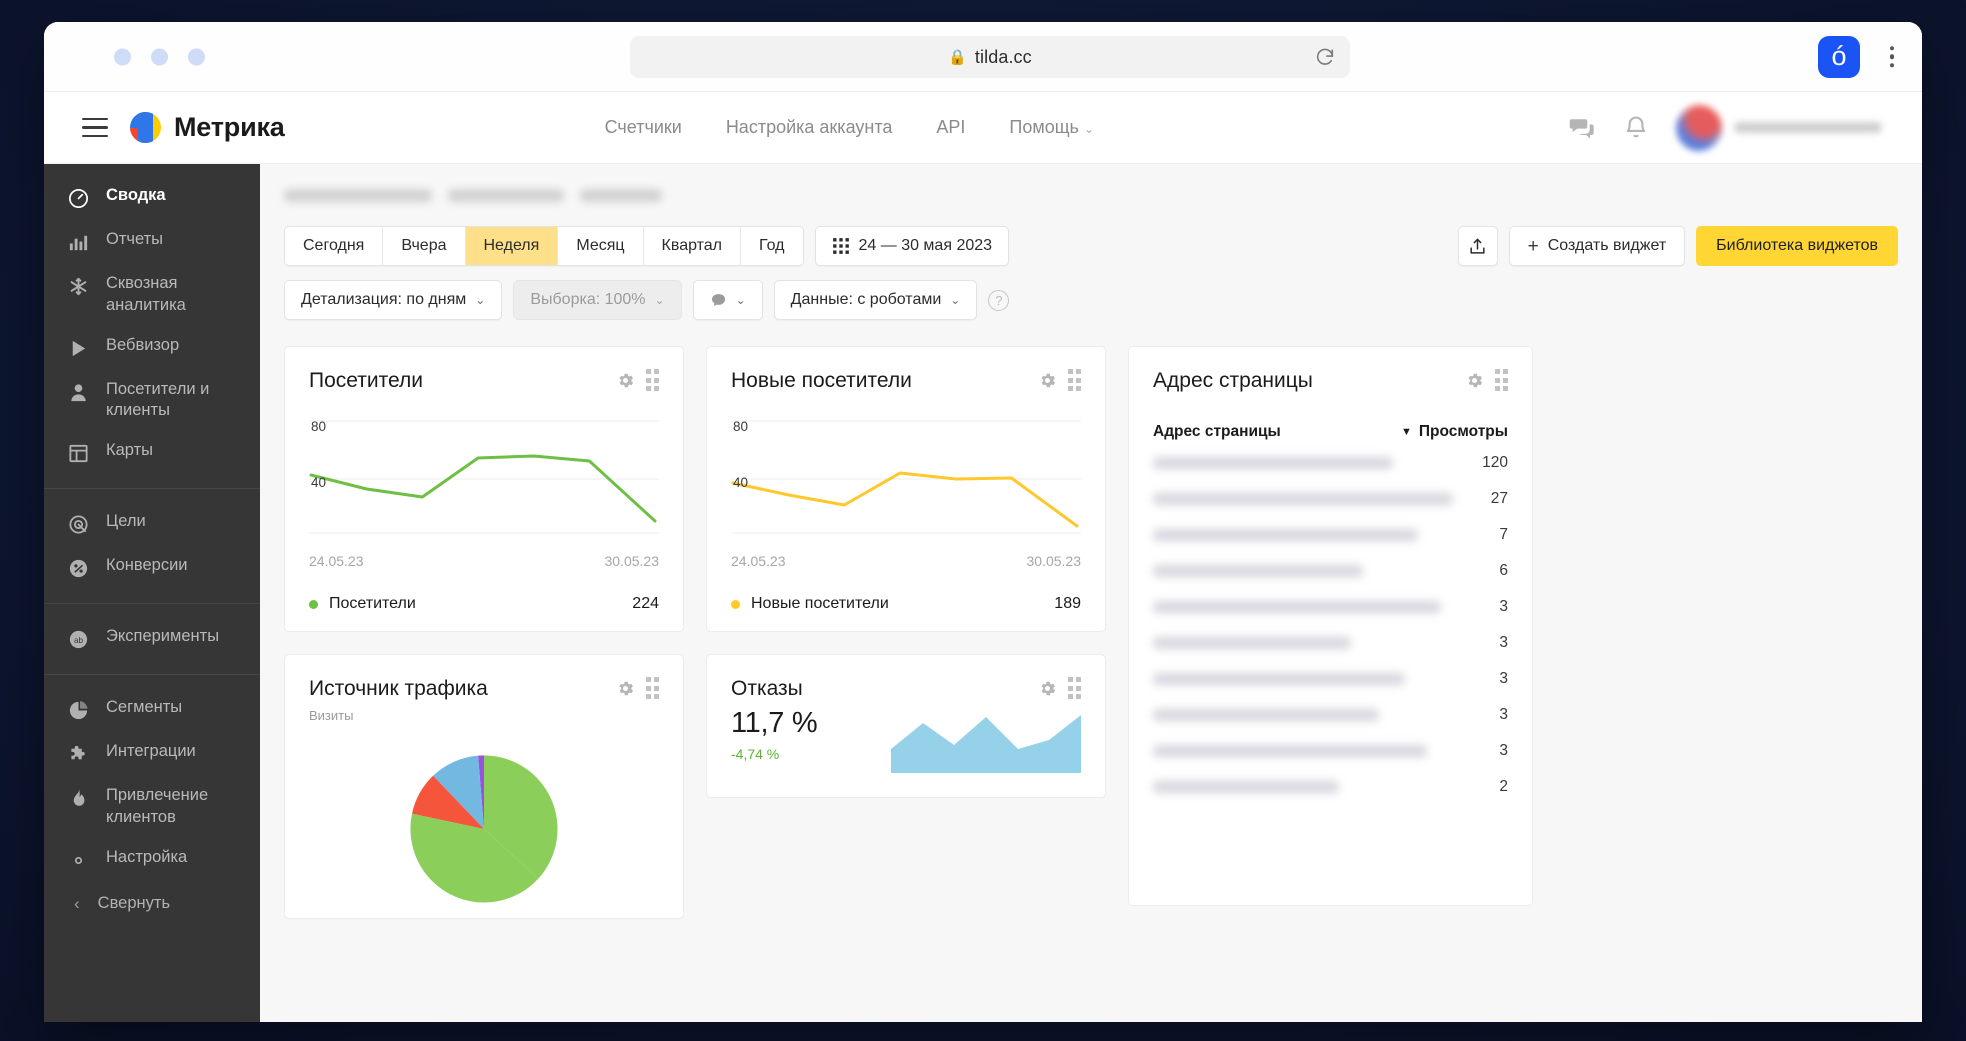 This screenshot has height=1041, width=1966. What do you see at coordinates (912, 246) in the screenshot?
I see `date-range-picker: 24 — 30 мая 2023` at bounding box center [912, 246].